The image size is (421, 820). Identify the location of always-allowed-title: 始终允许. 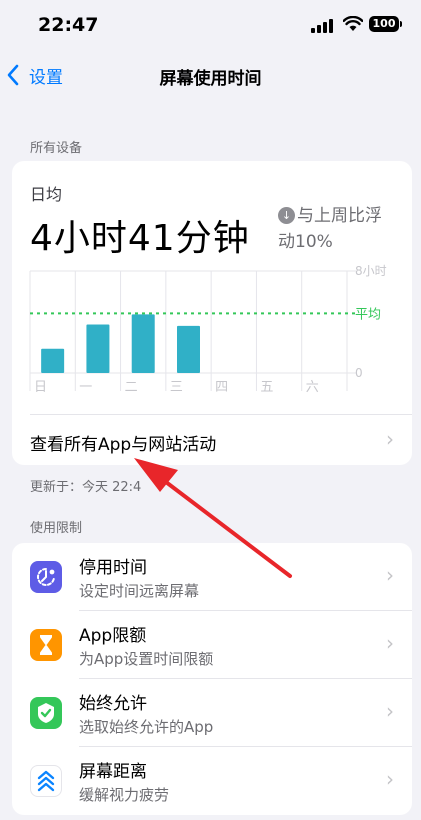
(113, 704).